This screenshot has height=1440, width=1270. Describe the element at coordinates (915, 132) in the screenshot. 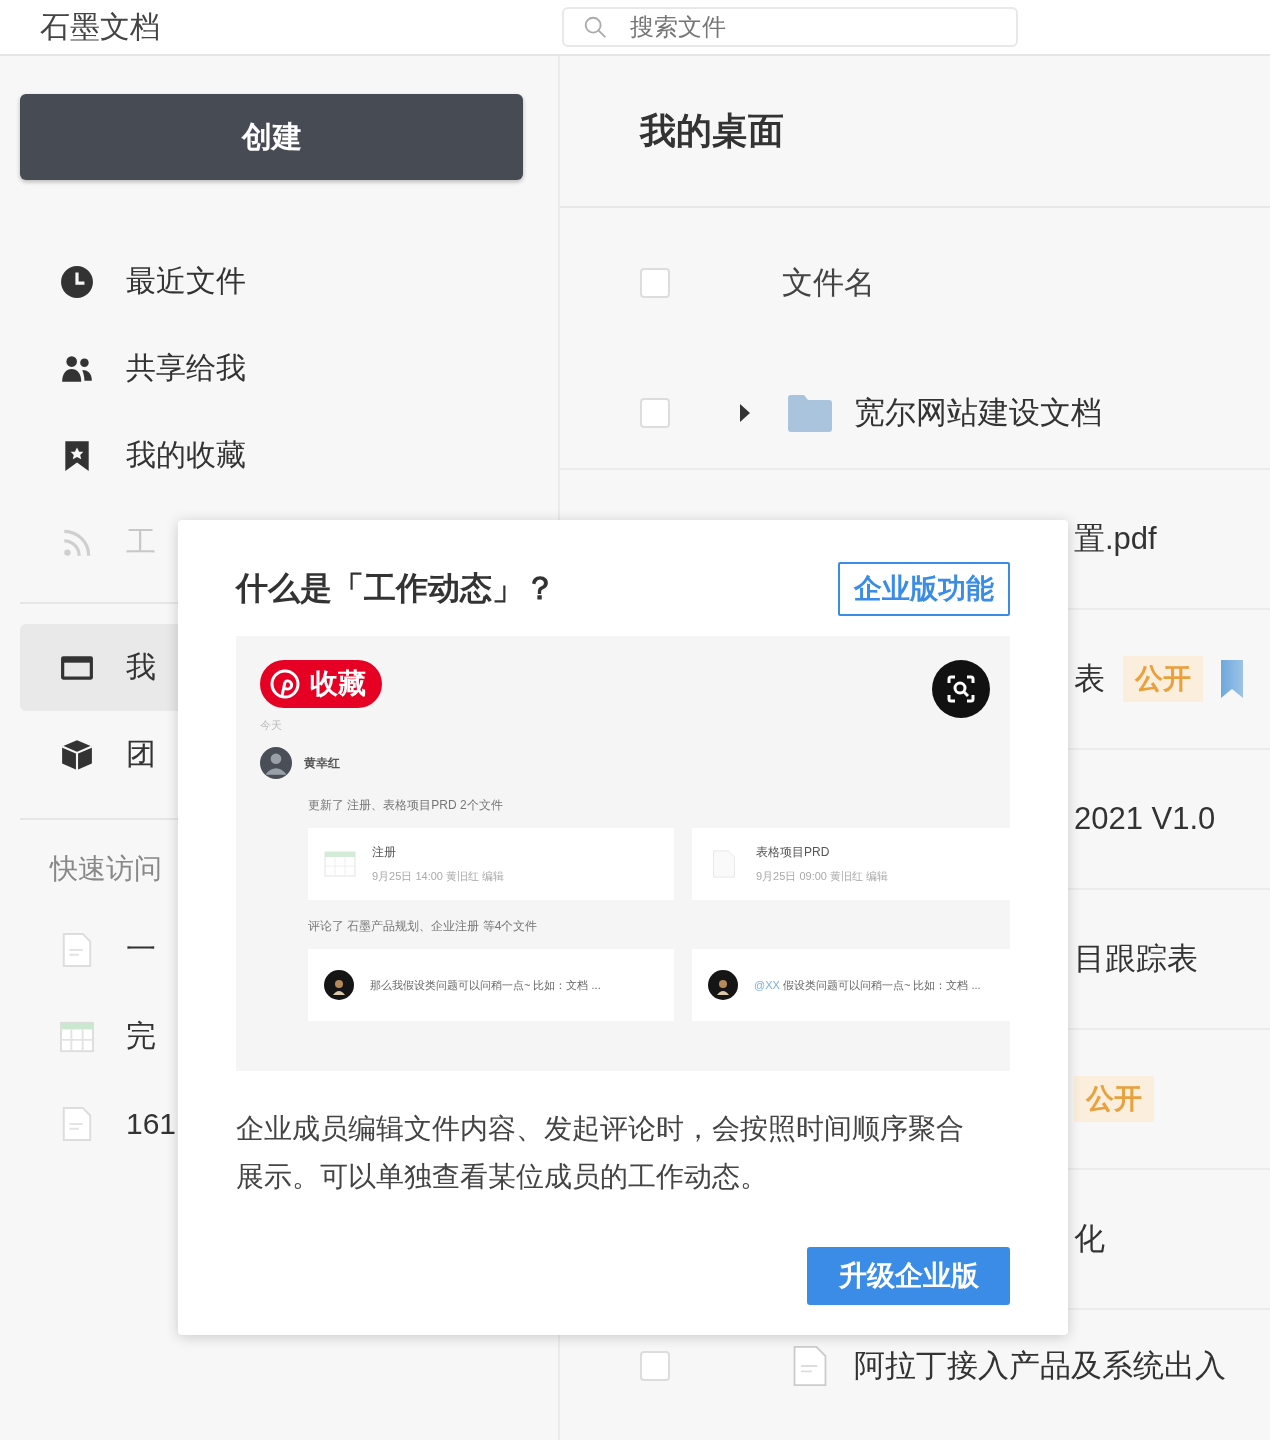

I see `page-title: 我的桌面` at that location.